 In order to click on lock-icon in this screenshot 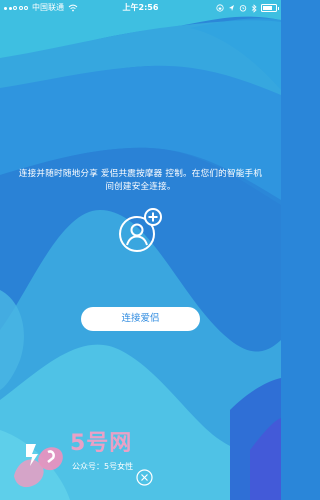, I will do `click(220, 8)`.